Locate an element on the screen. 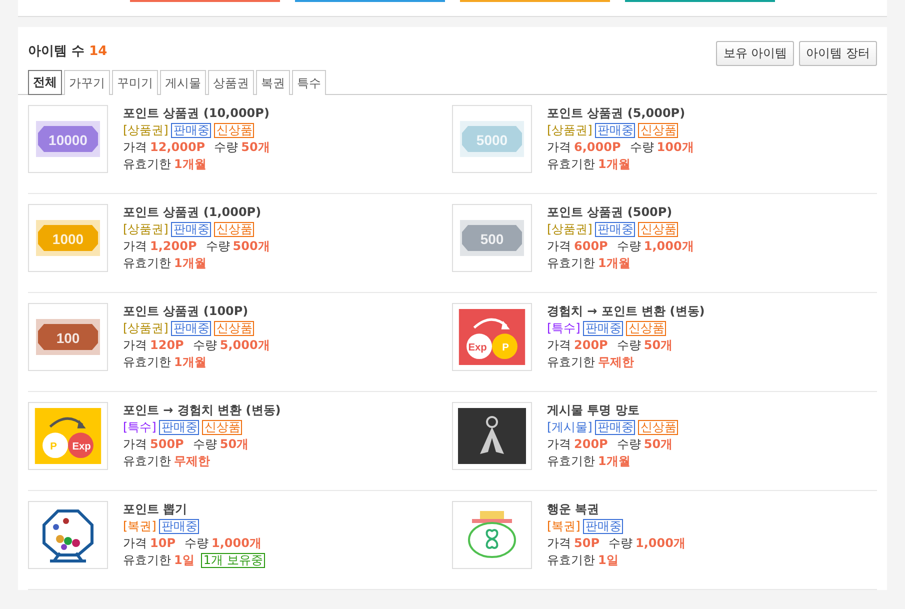 Image resolution: width=905 pixels, height=609 pixels. category-tab: 상품권 is located at coordinates (231, 82).